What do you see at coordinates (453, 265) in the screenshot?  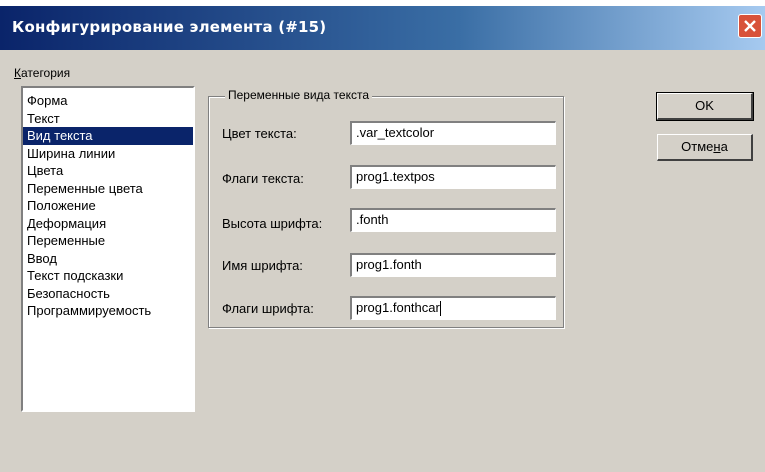 I see `font-name-field: prog1.fonth` at bounding box center [453, 265].